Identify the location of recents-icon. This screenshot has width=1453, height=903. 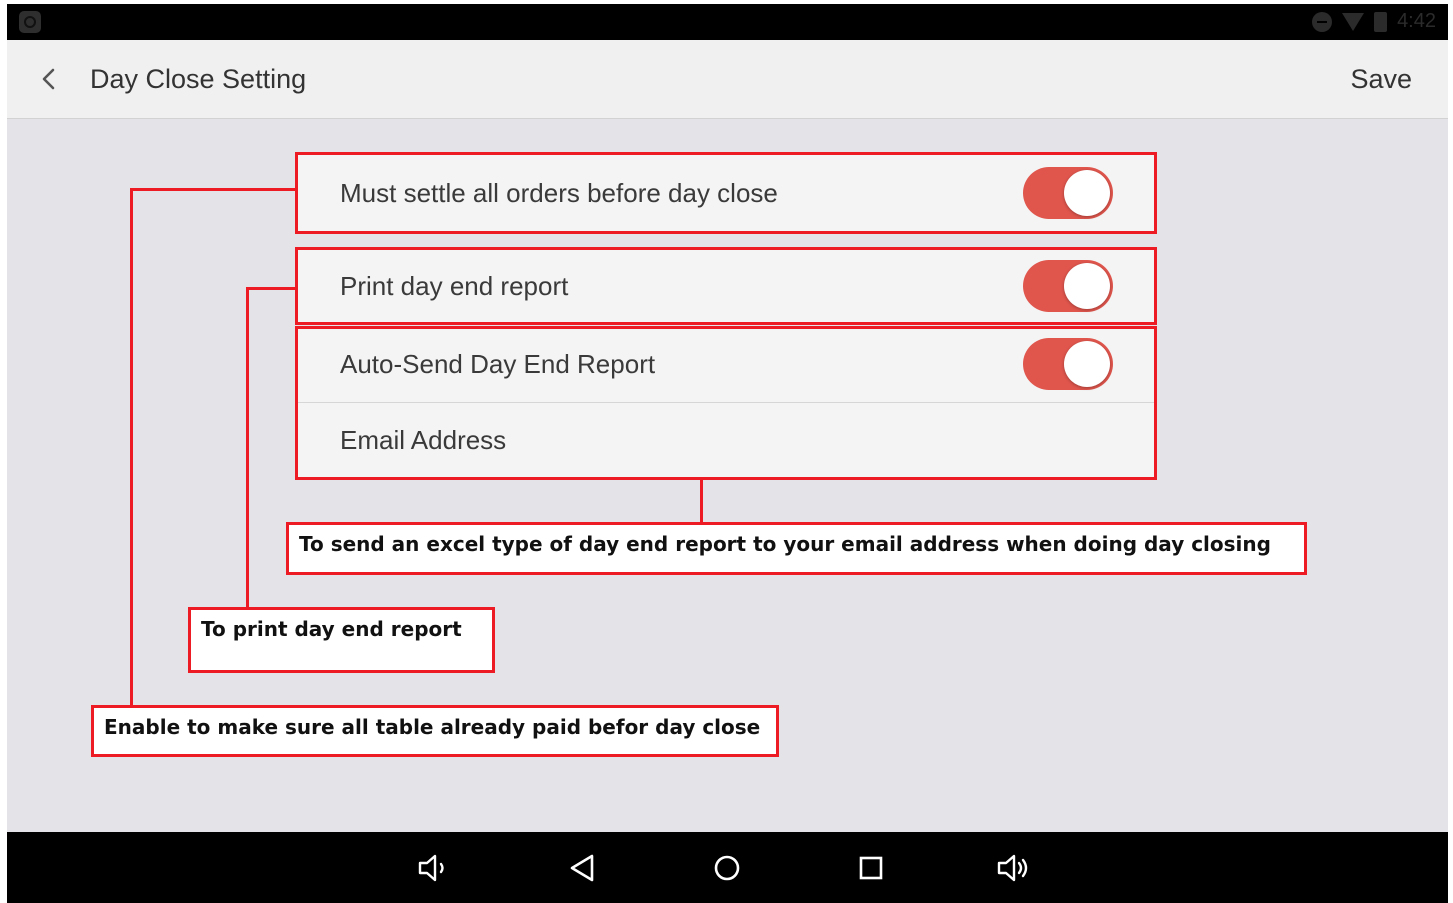
(871, 868).